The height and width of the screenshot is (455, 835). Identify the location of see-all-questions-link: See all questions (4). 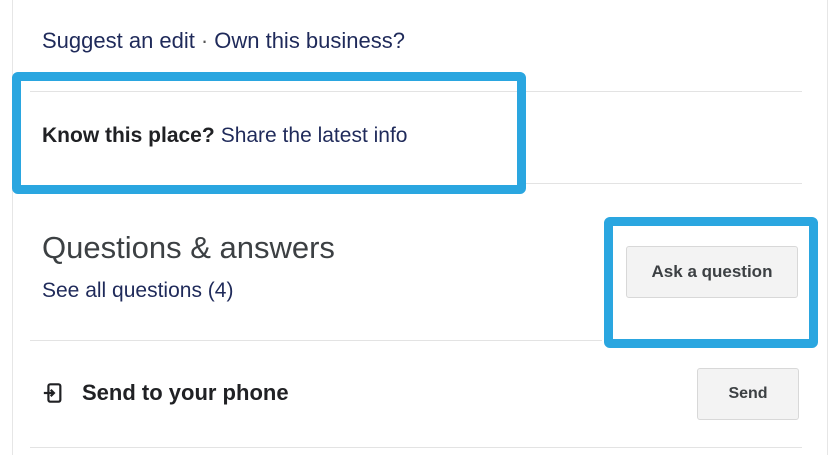
(137, 291).